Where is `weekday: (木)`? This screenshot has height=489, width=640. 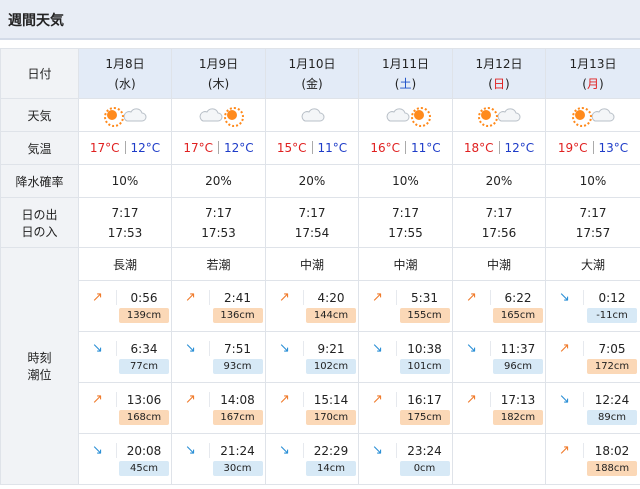 weekday: (木) is located at coordinates (218, 83).